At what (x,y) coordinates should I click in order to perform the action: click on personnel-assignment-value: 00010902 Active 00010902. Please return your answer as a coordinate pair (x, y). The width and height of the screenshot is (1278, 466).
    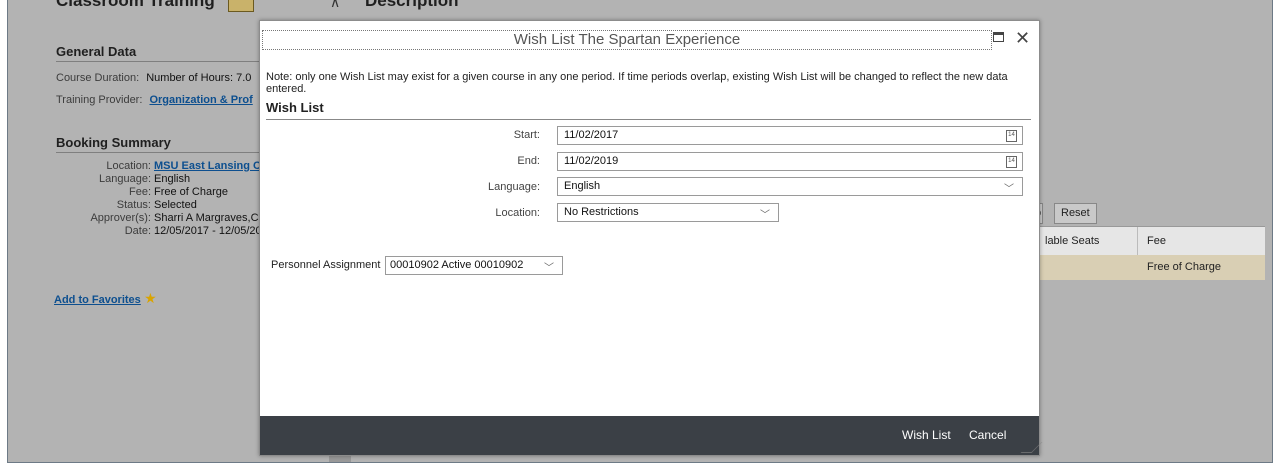
    Looking at the image, I should click on (457, 265).